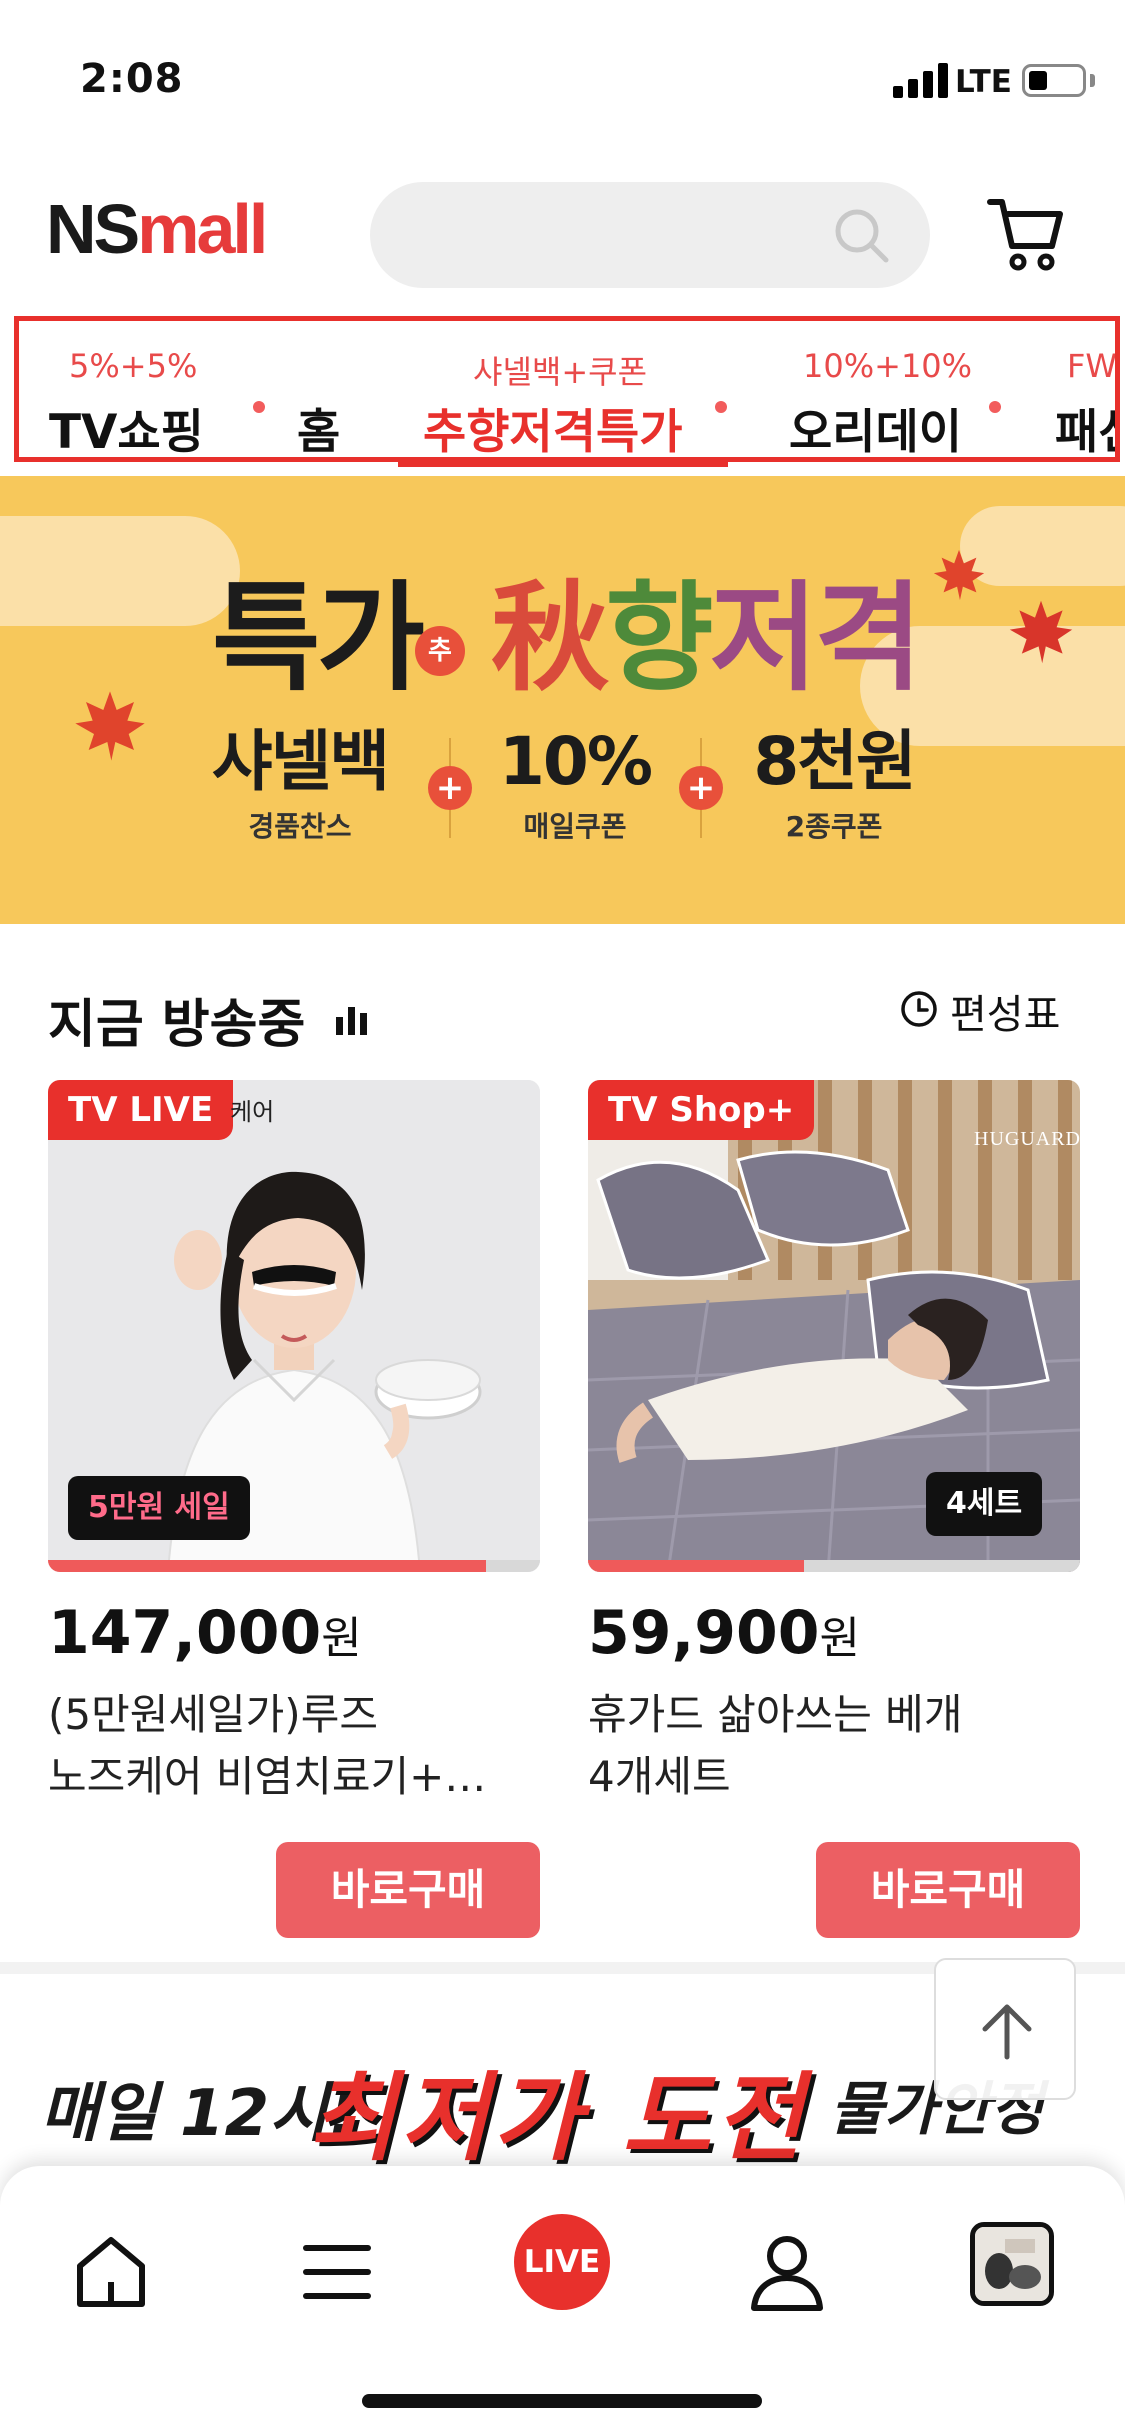  I want to click on app-header: NSmall, so click(562, 235).